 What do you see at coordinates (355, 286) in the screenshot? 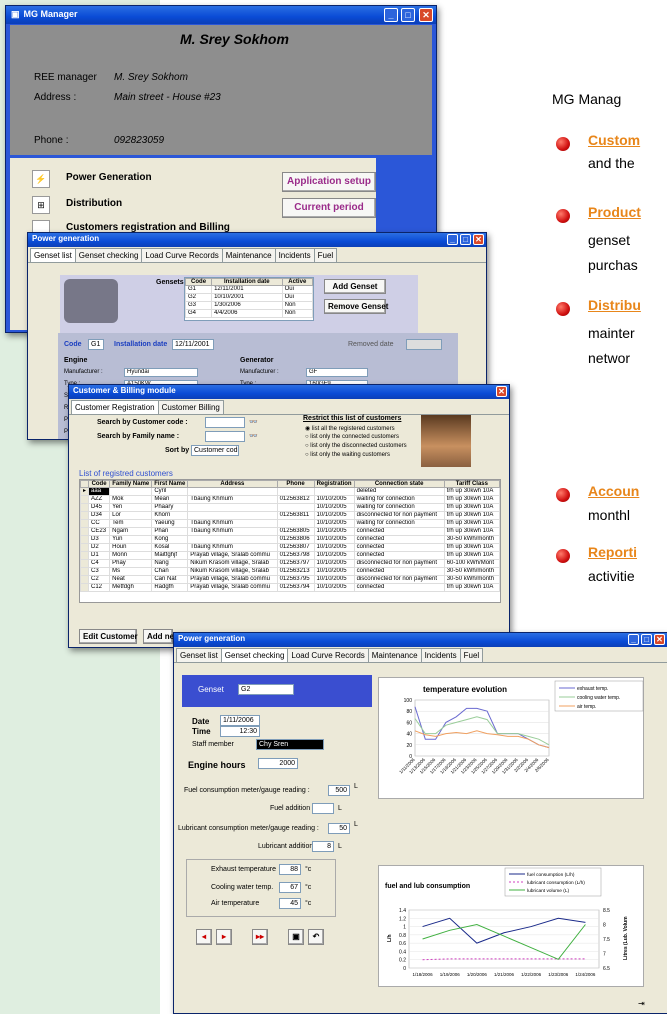
I see `add-genset-button: Add Genset` at bounding box center [355, 286].